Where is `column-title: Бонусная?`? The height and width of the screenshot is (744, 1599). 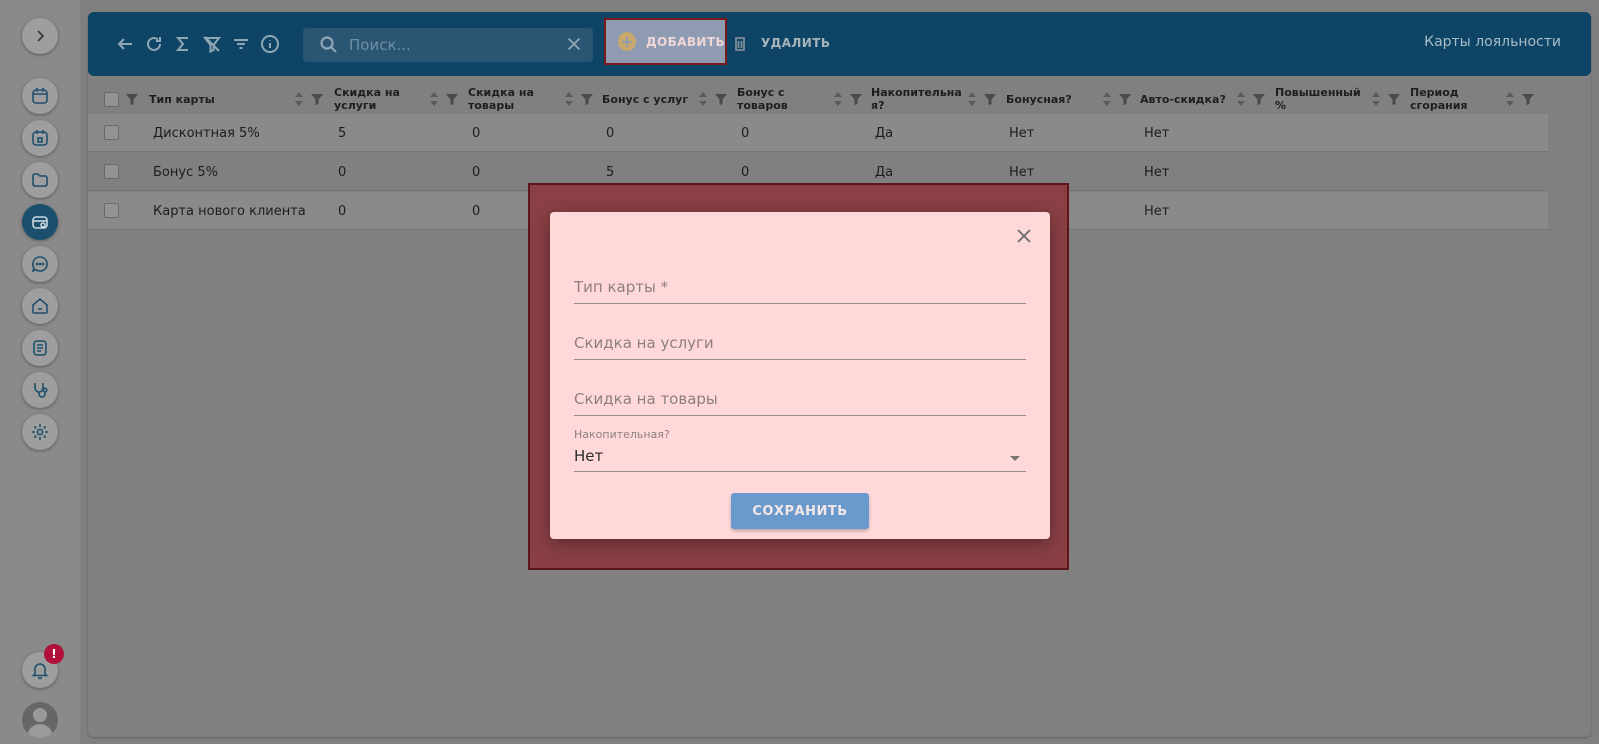
column-title: Бонусная? is located at coordinates (1039, 99).